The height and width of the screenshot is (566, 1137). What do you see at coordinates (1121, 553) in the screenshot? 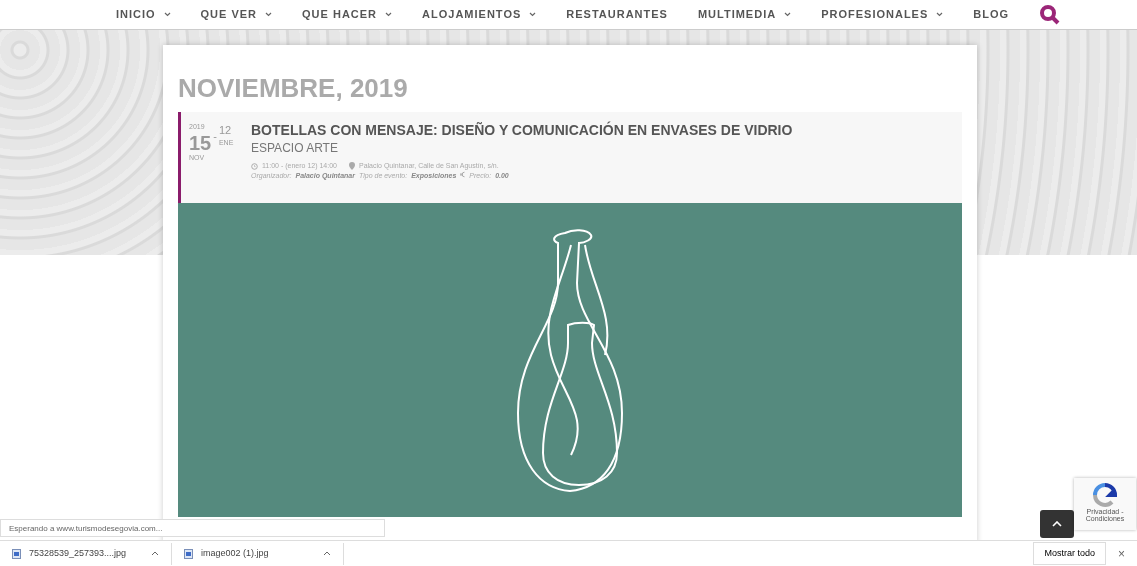
I see `close-button: ×` at bounding box center [1121, 553].